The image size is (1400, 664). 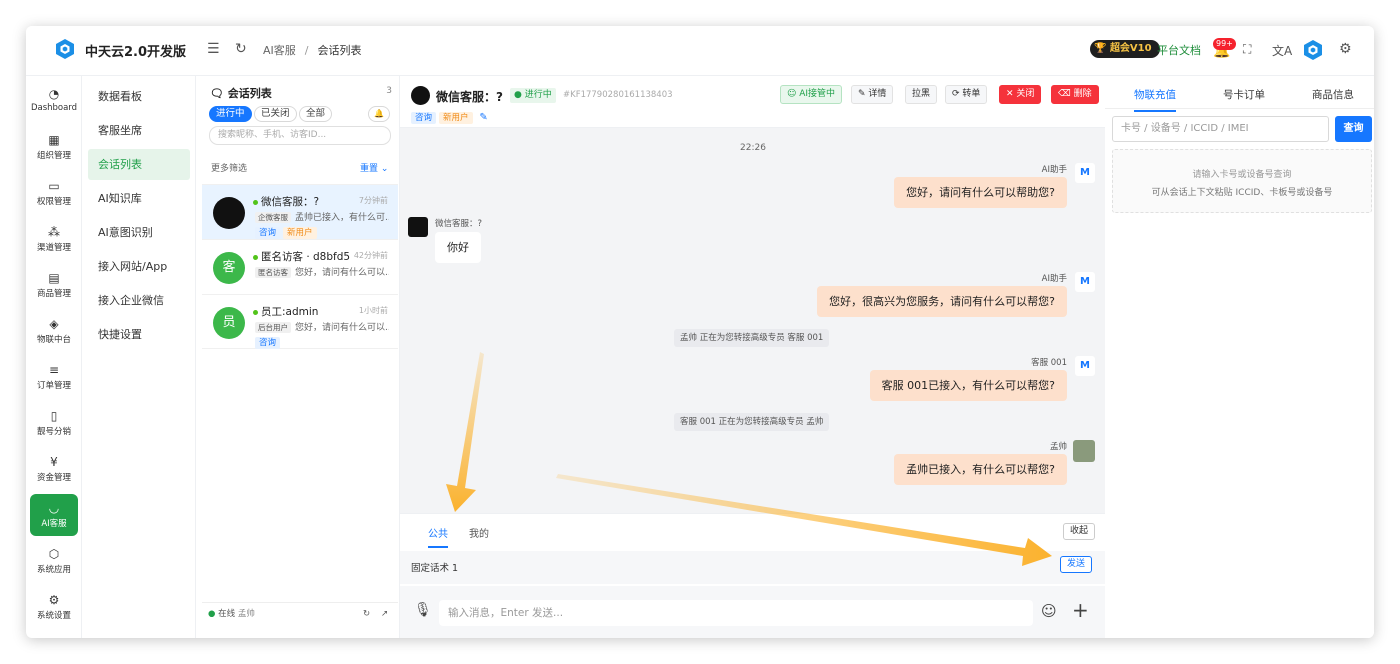 What do you see at coordinates (1079, 531) in the screenshot?
I see `collapse-button: 收起` at bounding box center [1079, 531].